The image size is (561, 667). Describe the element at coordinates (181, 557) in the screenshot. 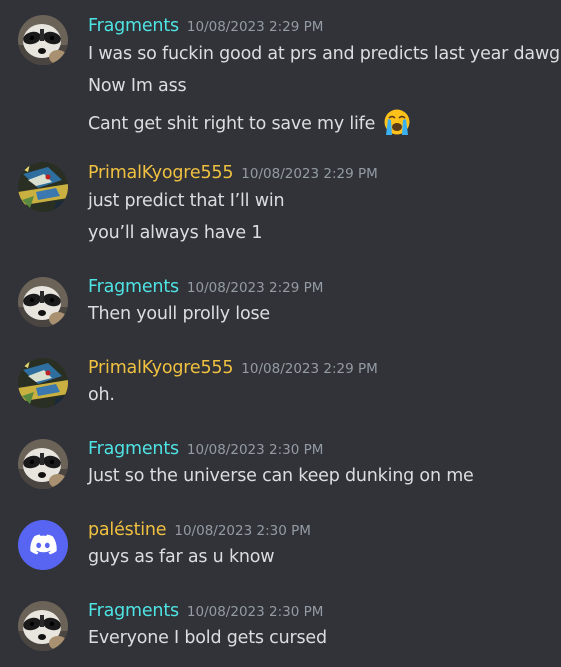

I see `message-text: guys as far as u know` at that location.